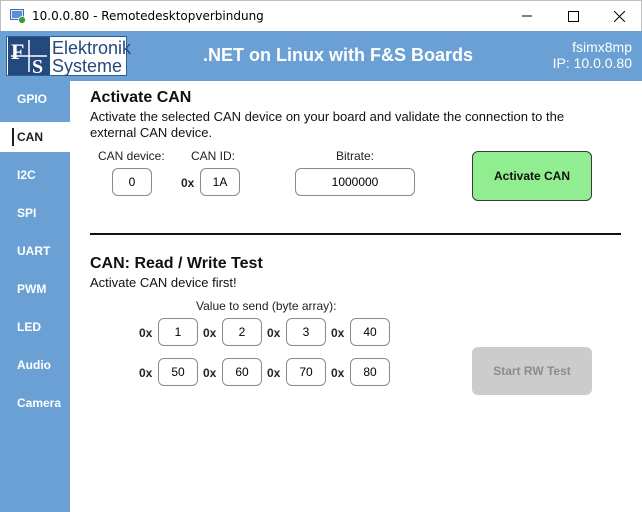  I want to click on minimize-icon, so click(527, 16).